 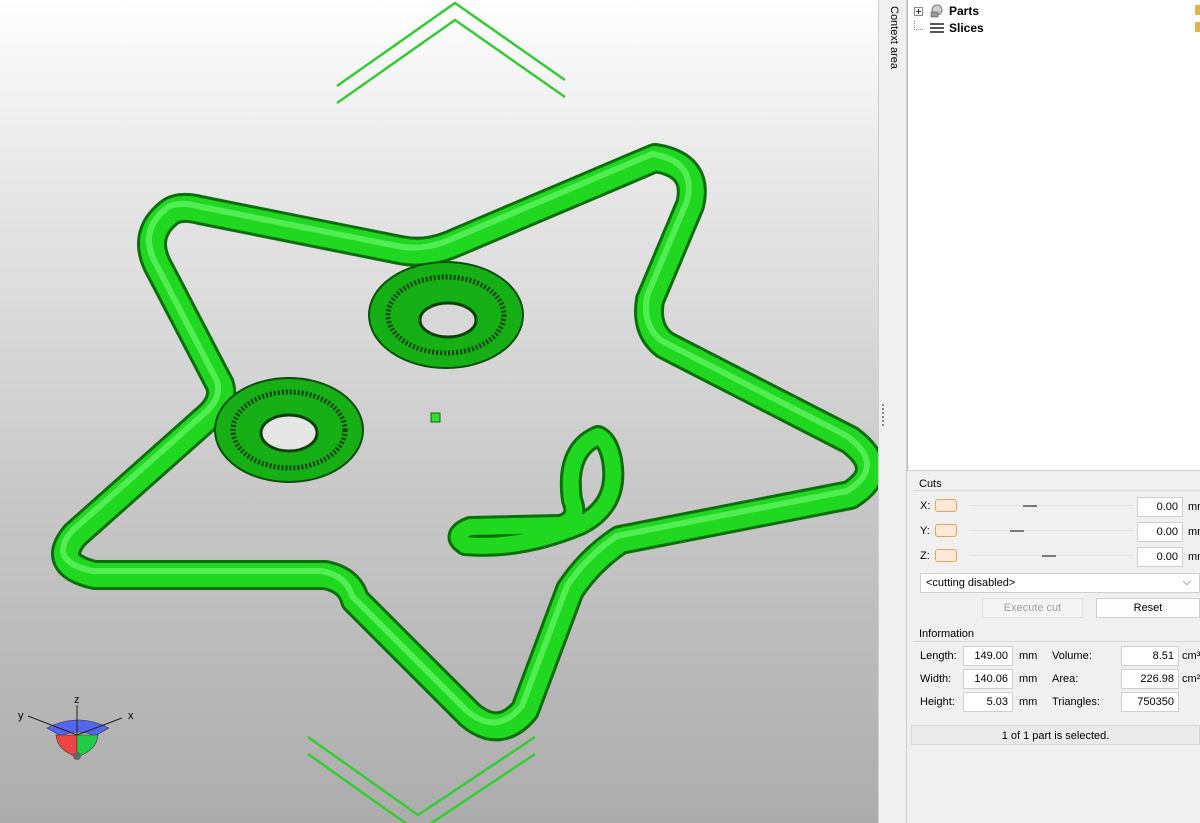 What do you see at coordinates (966, 28) in the screenshot?
I see `tree-item-label: Slices` at bounding box center [966, 28].